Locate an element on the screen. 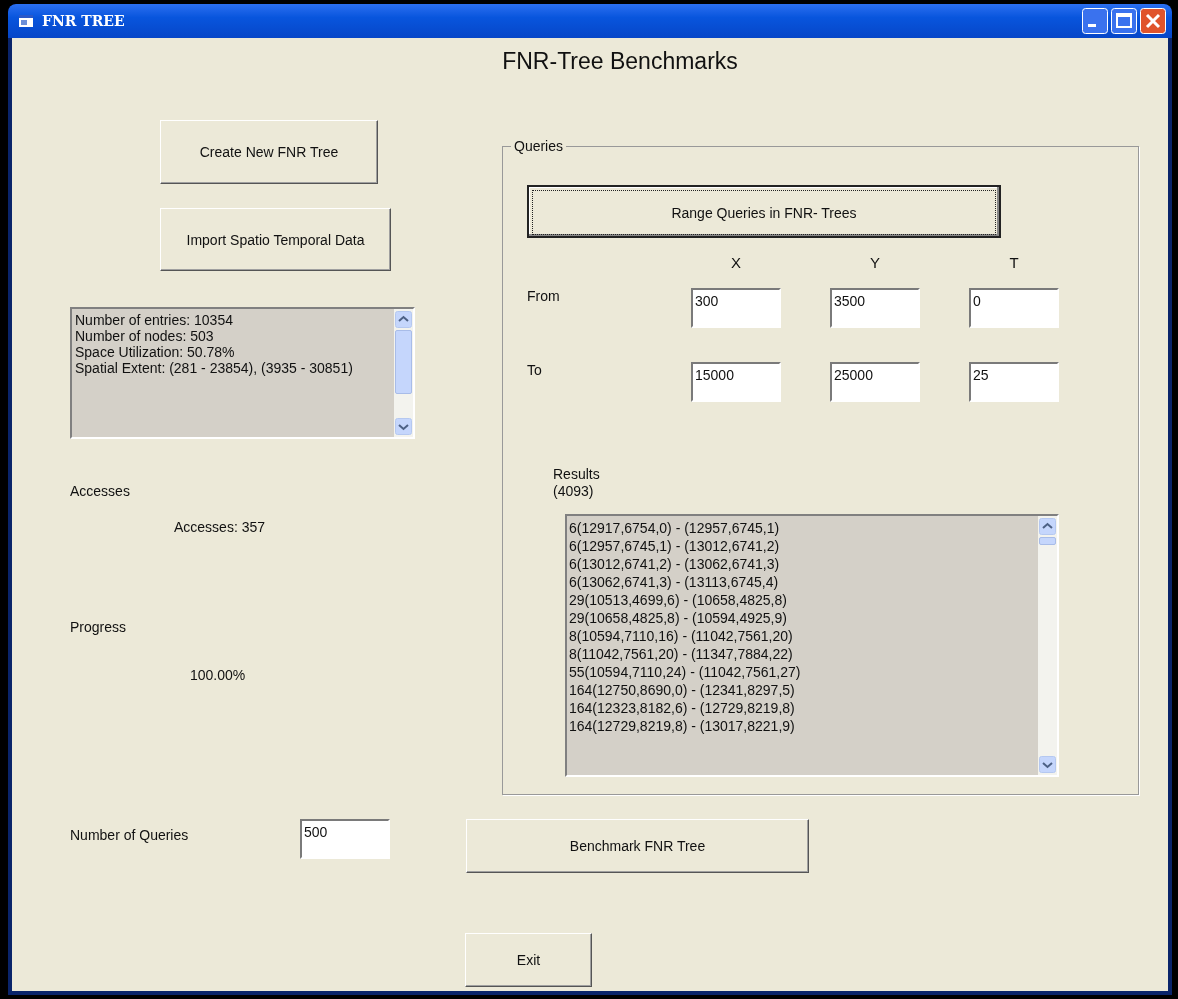  result-item: 164(12750,8690,0) - (12341,8297,5) is located at coordinates (802, 690).